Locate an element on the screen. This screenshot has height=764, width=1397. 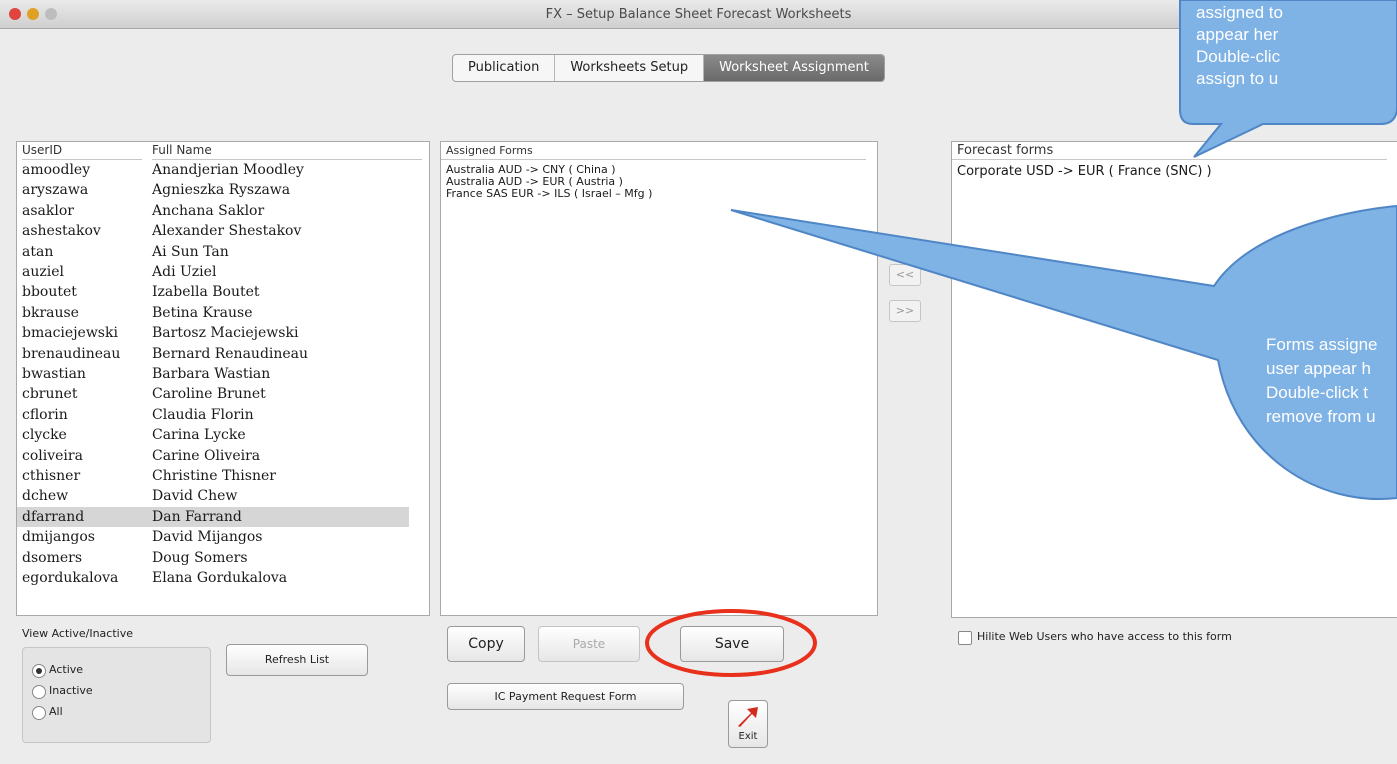
callout-top-line-4: assign to u is located at coordinates (1237, 78).